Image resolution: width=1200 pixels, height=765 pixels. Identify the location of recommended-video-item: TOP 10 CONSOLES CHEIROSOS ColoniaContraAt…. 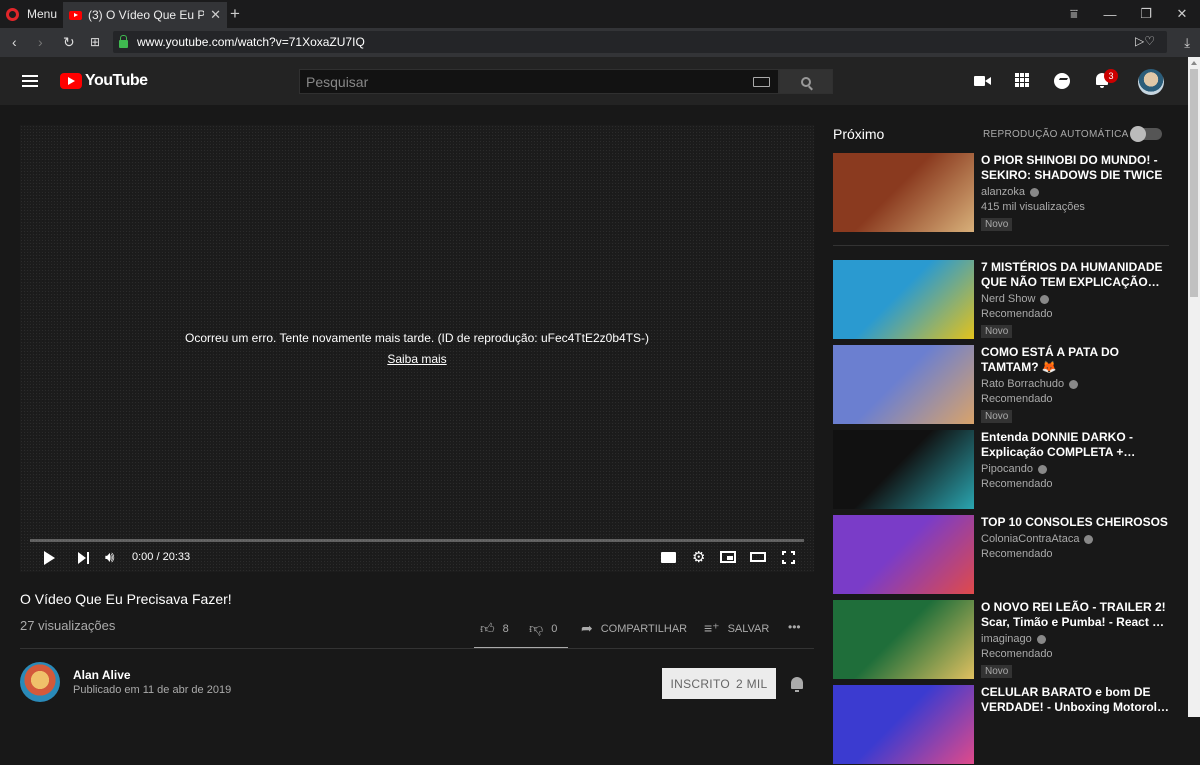
(1003, 555).